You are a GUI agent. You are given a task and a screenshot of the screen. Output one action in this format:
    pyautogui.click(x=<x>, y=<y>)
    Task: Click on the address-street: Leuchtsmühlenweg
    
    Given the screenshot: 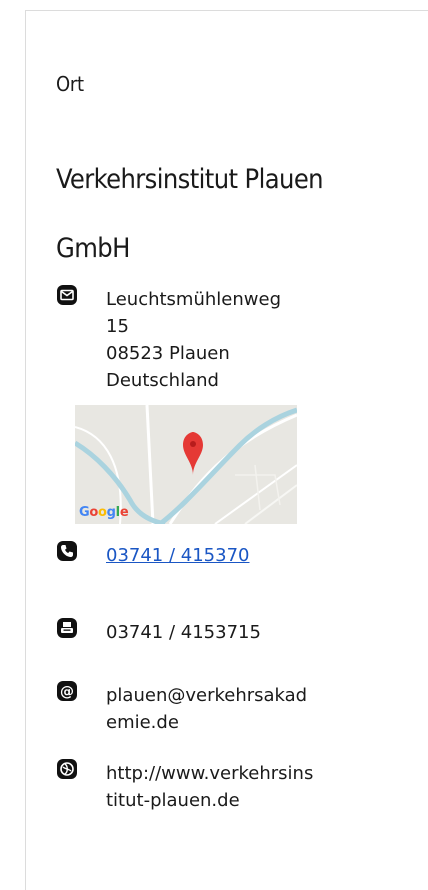 What is the action you would take?
    pyautogui.click(x=193, y=299)
    